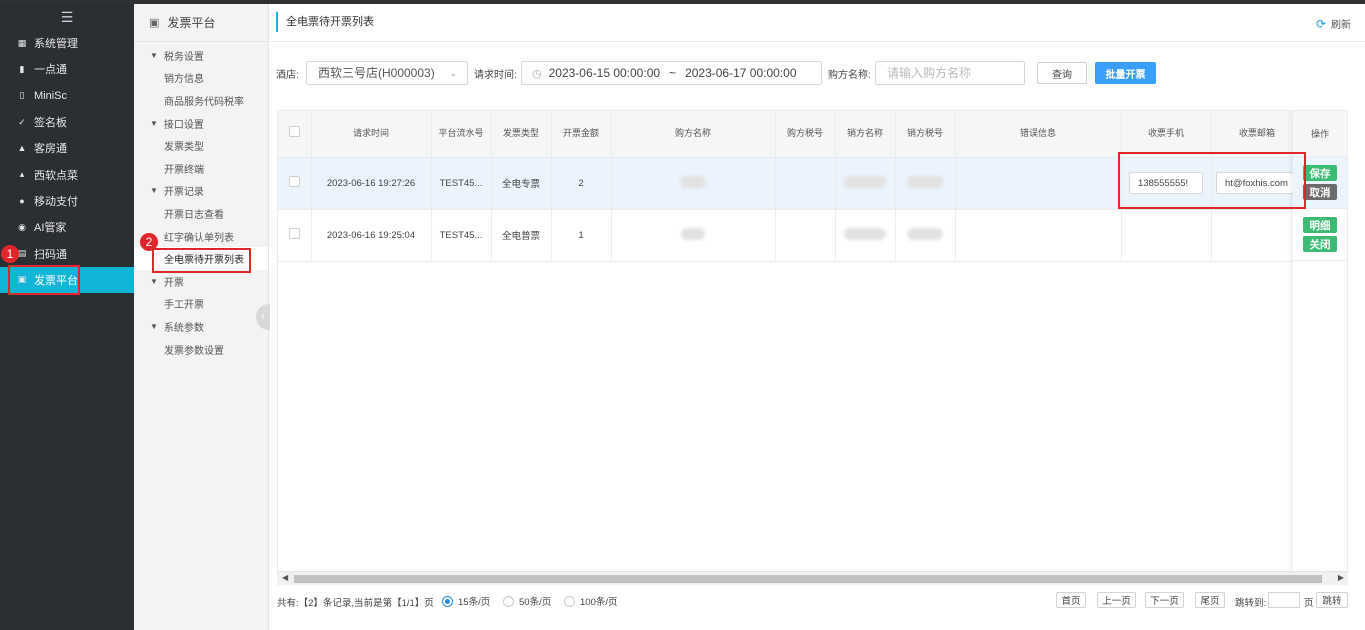 The image size is (1365, 630). What do you see at coordinates (1320, 173) in the screenshot?
I see `save-button: 保存` at bounding box center [1320, 173].